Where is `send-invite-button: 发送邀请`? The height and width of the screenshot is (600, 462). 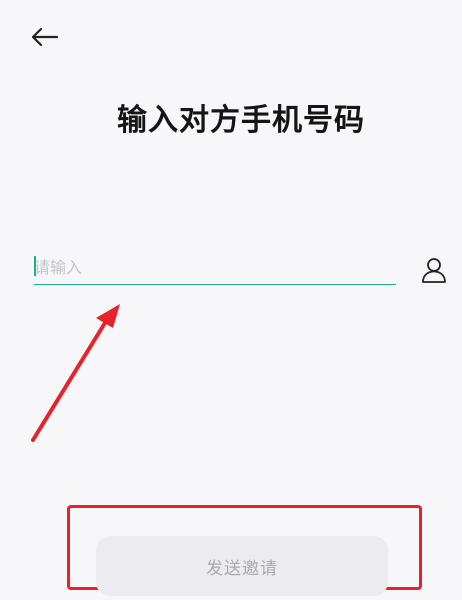 send-invite-button: 发送邀请 is located at coordinates (242, 566).